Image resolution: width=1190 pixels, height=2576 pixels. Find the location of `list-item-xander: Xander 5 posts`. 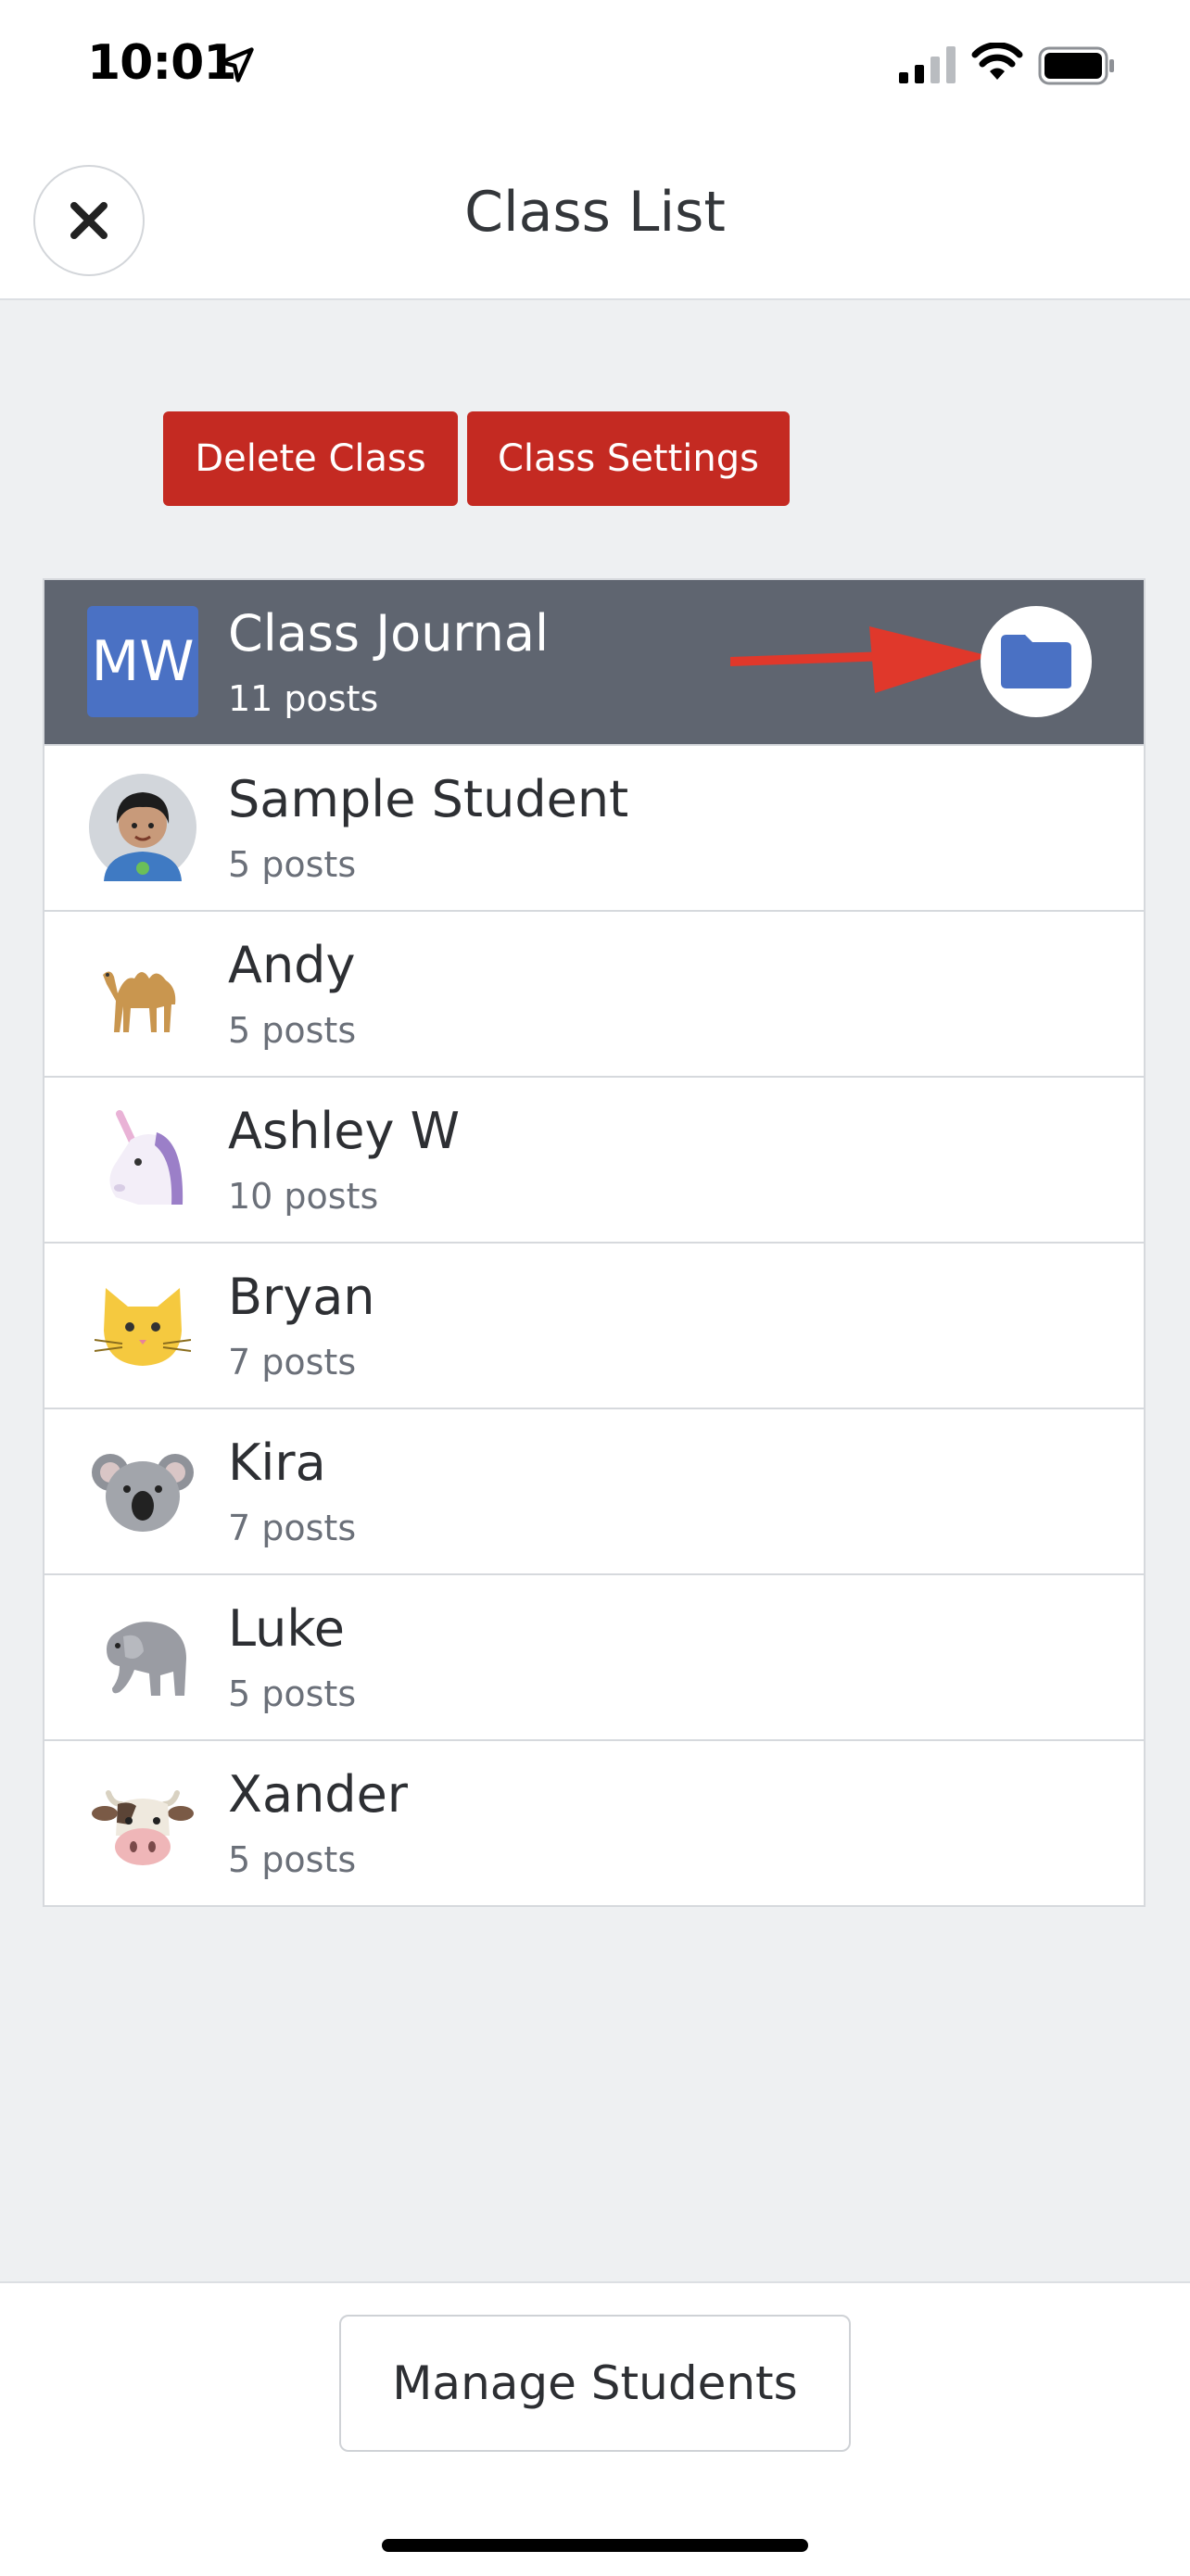

list-item-xander: Xander 5 posts is located at coordinates (594, 1823).